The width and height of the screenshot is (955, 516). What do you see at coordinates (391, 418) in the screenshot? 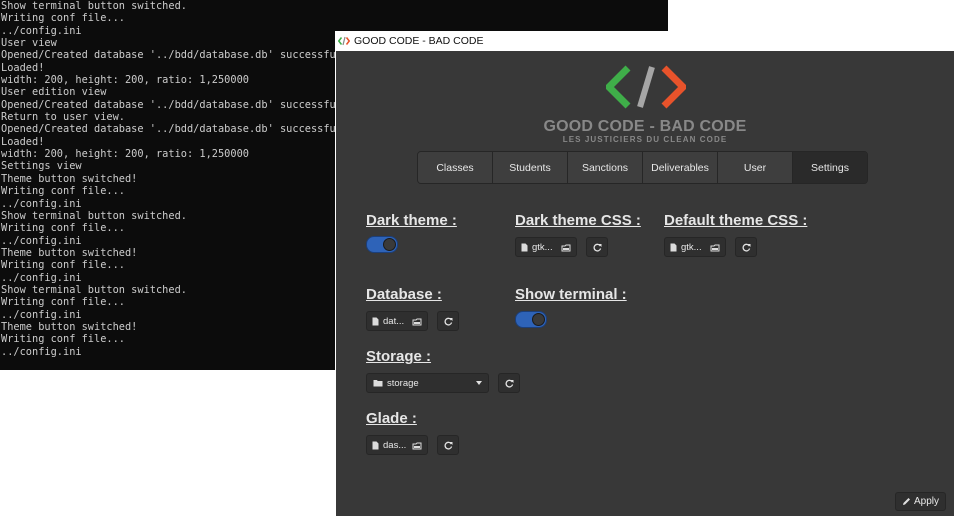
I see `glade-label: Glade :` at bounding box center [391, 418].